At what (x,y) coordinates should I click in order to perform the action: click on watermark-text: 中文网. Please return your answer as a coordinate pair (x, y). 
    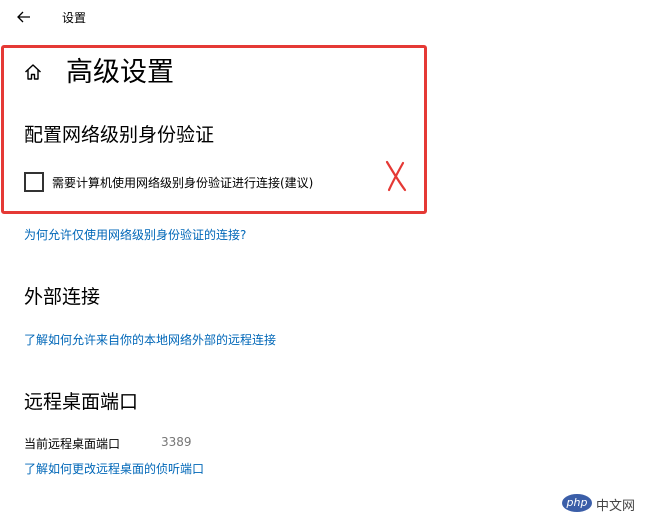
    Looking at the image, I should click on (616, 506).